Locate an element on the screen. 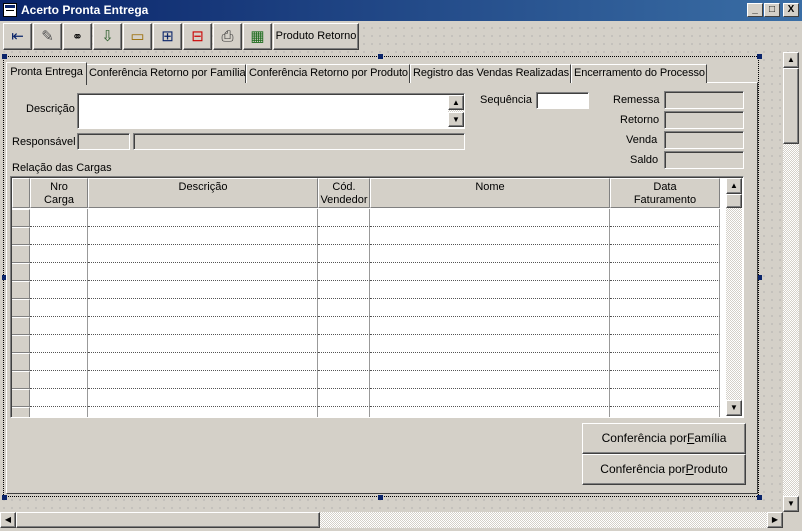  retorno-field is located at coordinates (704, 120).